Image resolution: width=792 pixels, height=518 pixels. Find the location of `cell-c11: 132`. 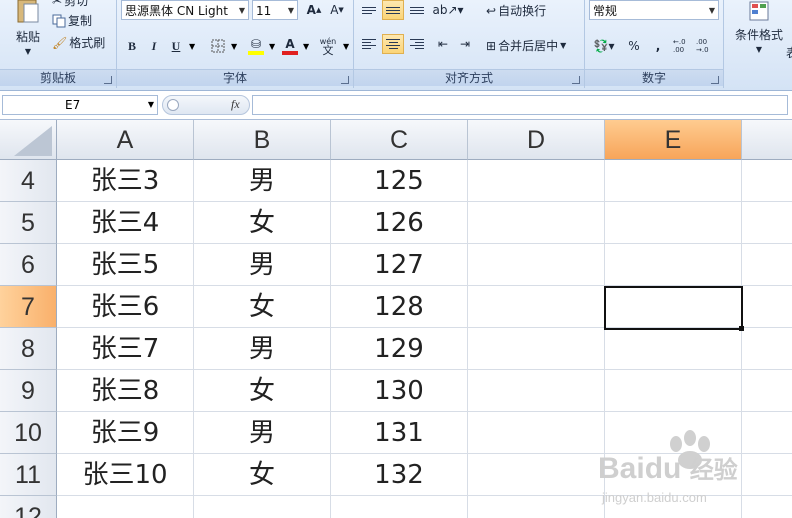

cell-c11: 132 is located at coordinates (399, 475).